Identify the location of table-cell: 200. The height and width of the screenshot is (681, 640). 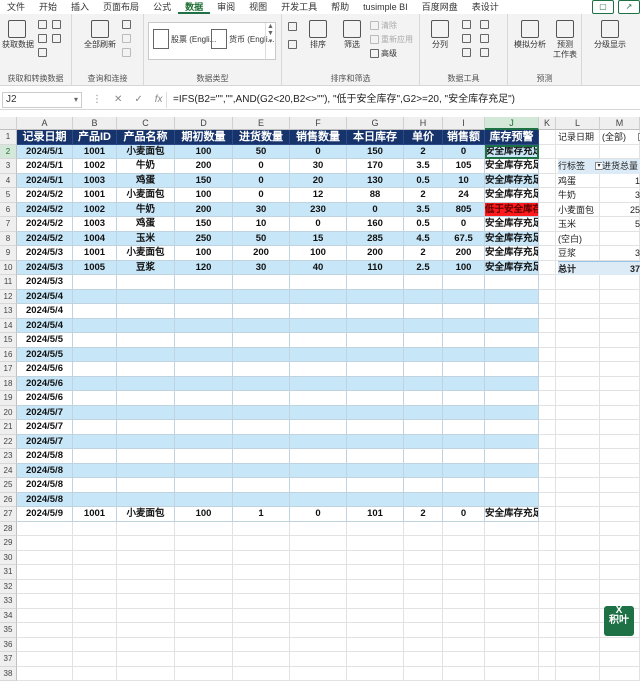
(204, 210).